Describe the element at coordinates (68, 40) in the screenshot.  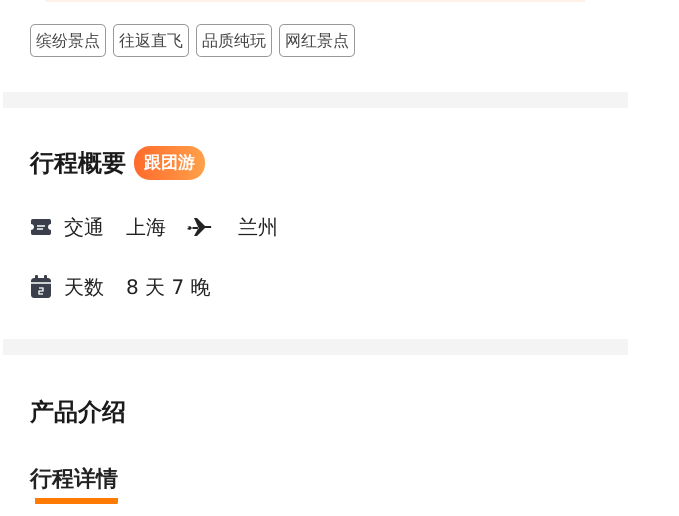
I see `feature-tag: 缤纷景点` at that location.